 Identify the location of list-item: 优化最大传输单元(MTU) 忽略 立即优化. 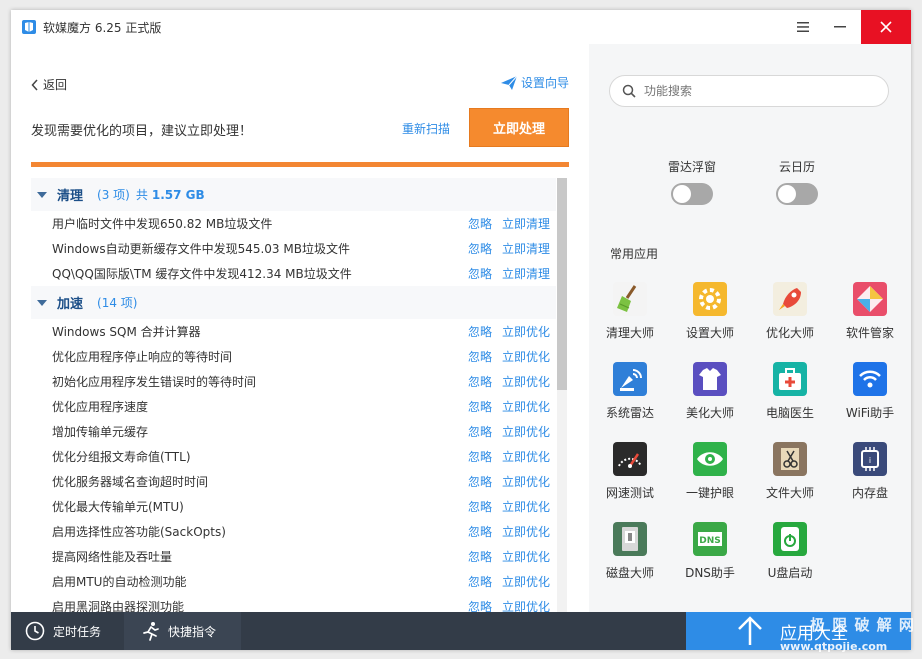
(293, 506).